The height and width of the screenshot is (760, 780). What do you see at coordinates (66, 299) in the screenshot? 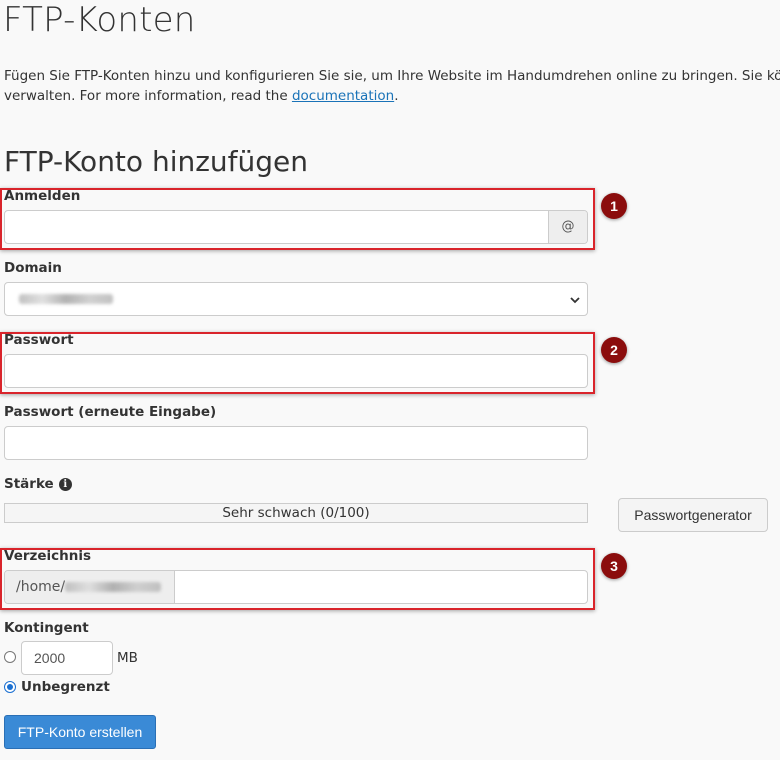
I see `domain-value-redacted` at bounding box center [66, 299].